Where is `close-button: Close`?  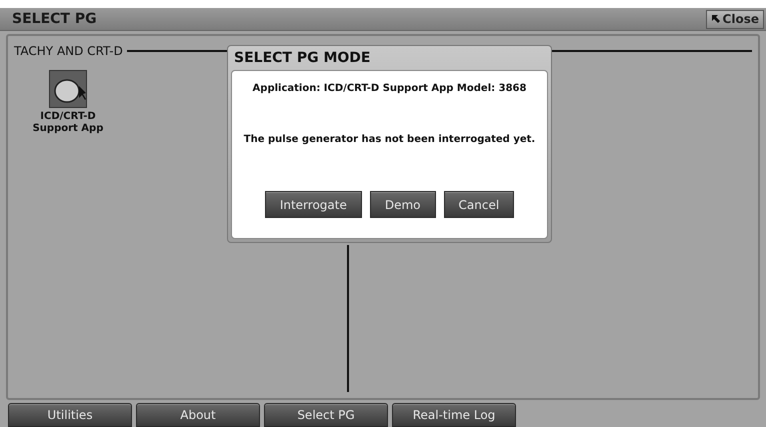 close-button: Close is located at coordinates (735, 19).